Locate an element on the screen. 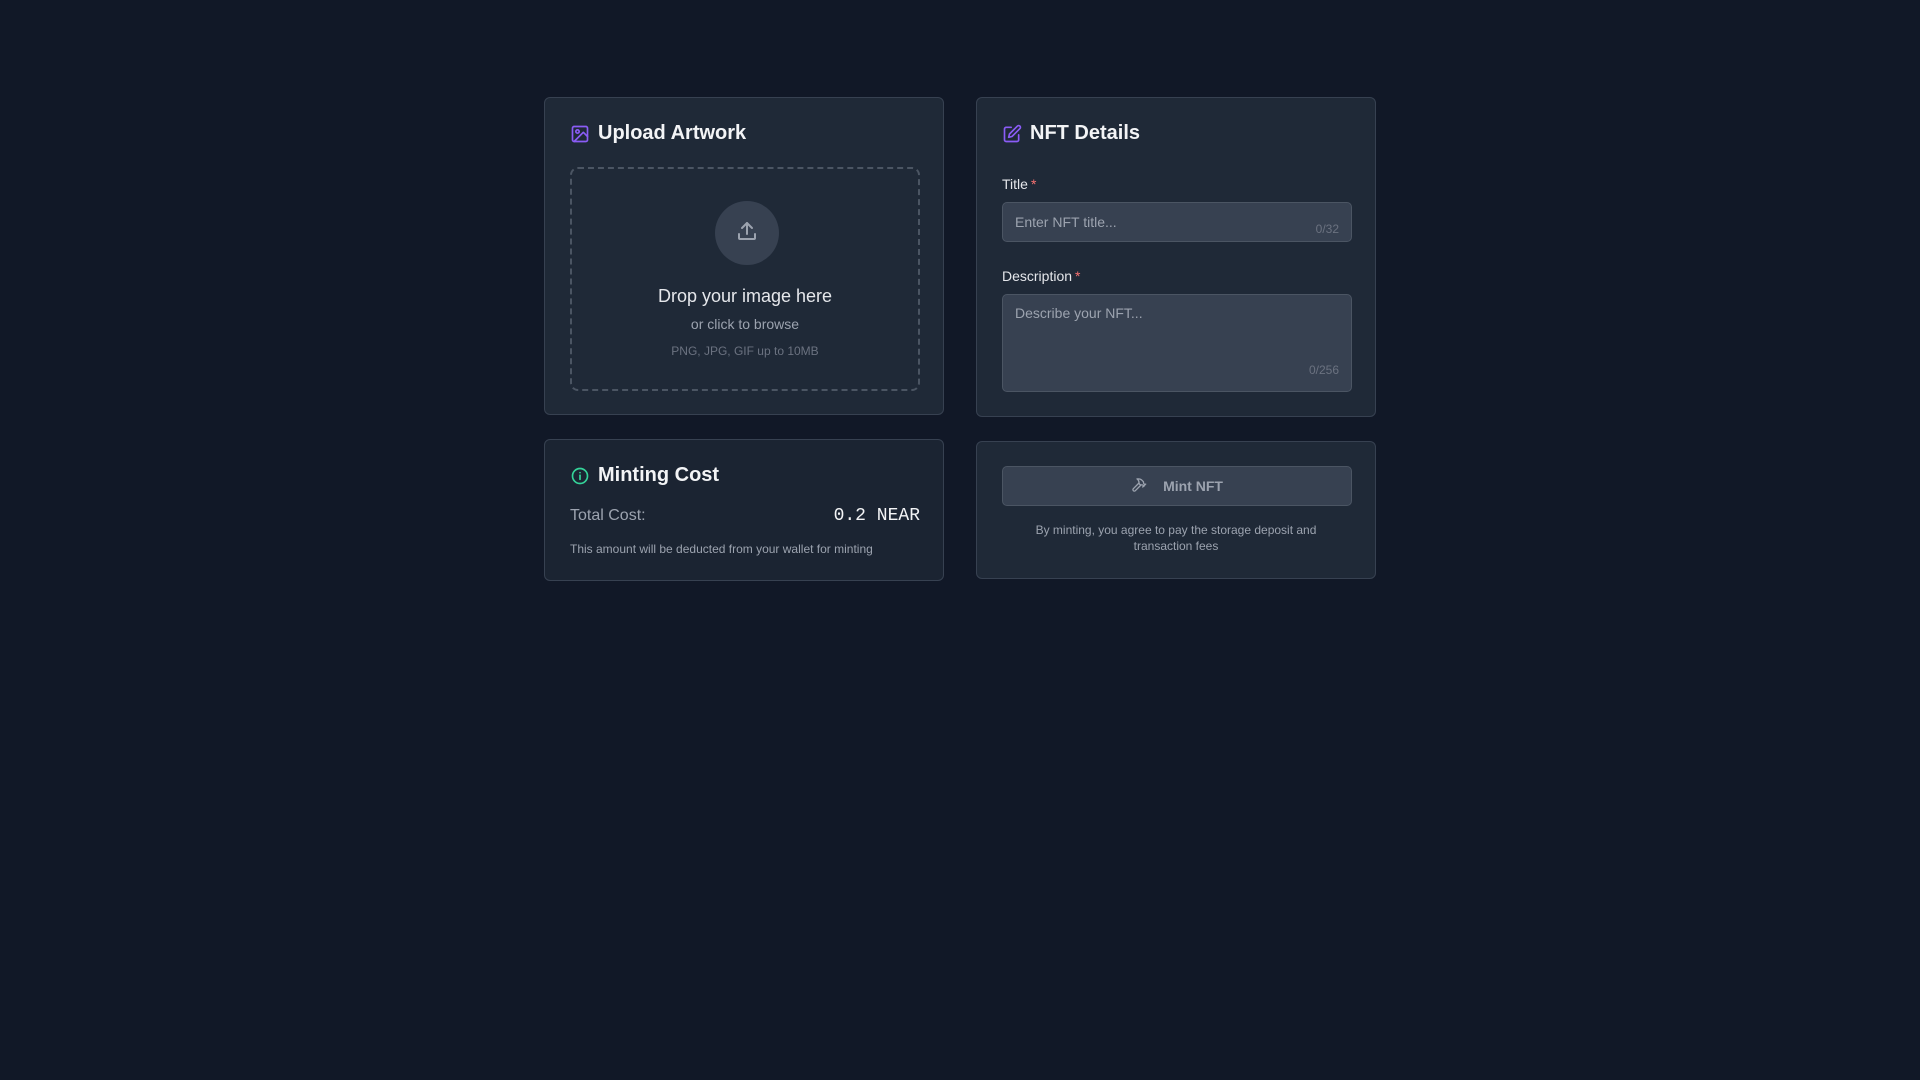 The width and height of the screenshot is (1920, 1080). mint-nft-button: Mint NFT is located at coordinates (1177, 486).